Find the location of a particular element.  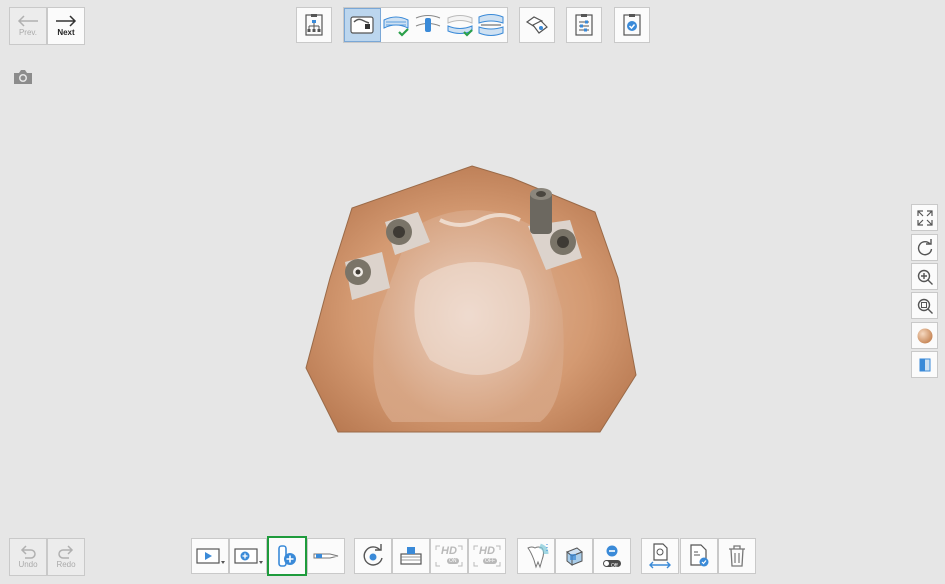

next-button: Next is located at coordinates (66, 26).